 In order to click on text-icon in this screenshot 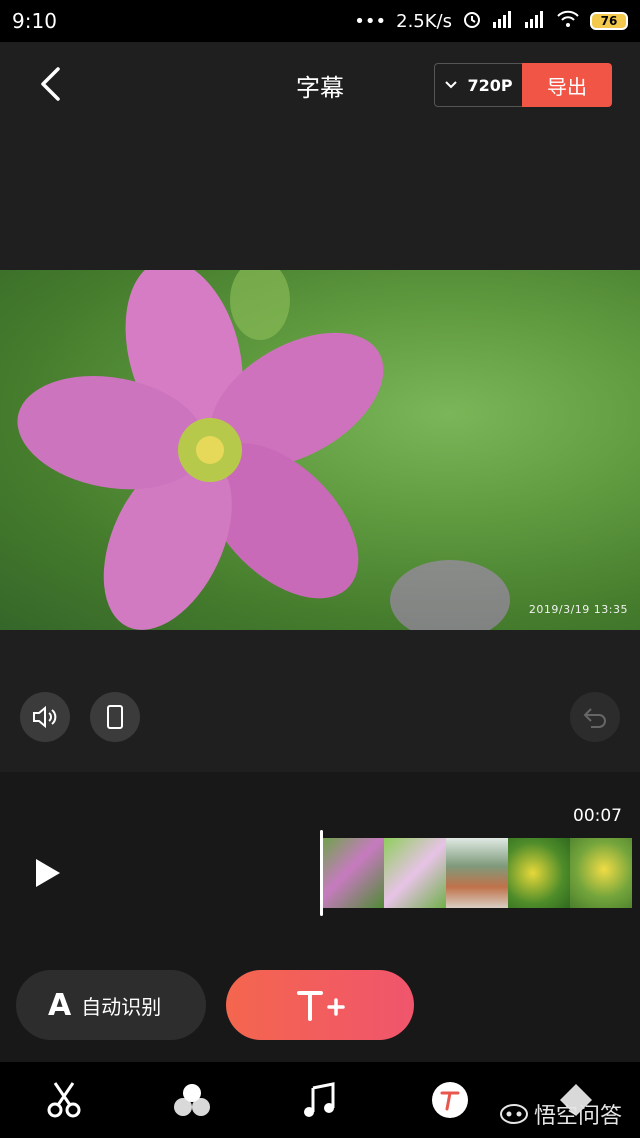, I will do `click(450, 1100)`.